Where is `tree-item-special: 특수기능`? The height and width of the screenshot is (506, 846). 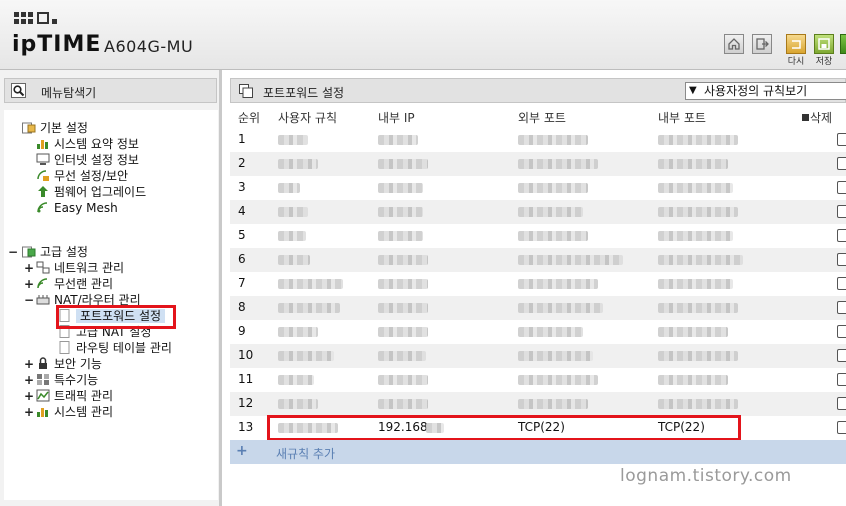 tree-item-special: 특수기능 is located at coordinates (67, 380).